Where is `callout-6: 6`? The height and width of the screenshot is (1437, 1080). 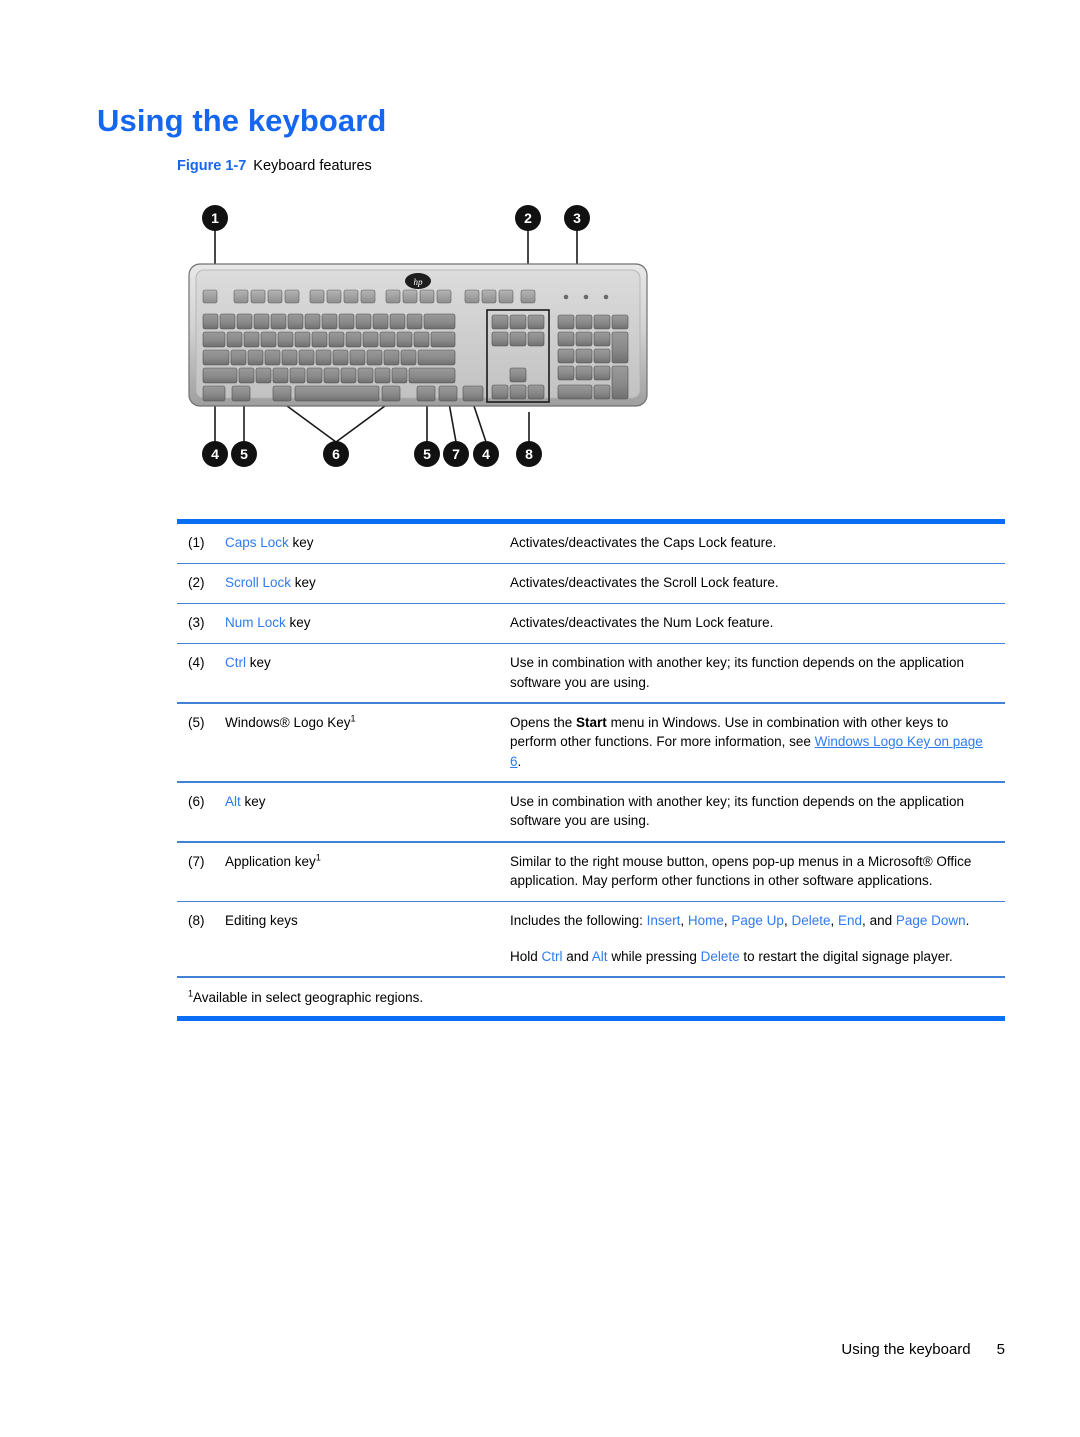
callout-6: 6 is located at coordinates (336, 454).